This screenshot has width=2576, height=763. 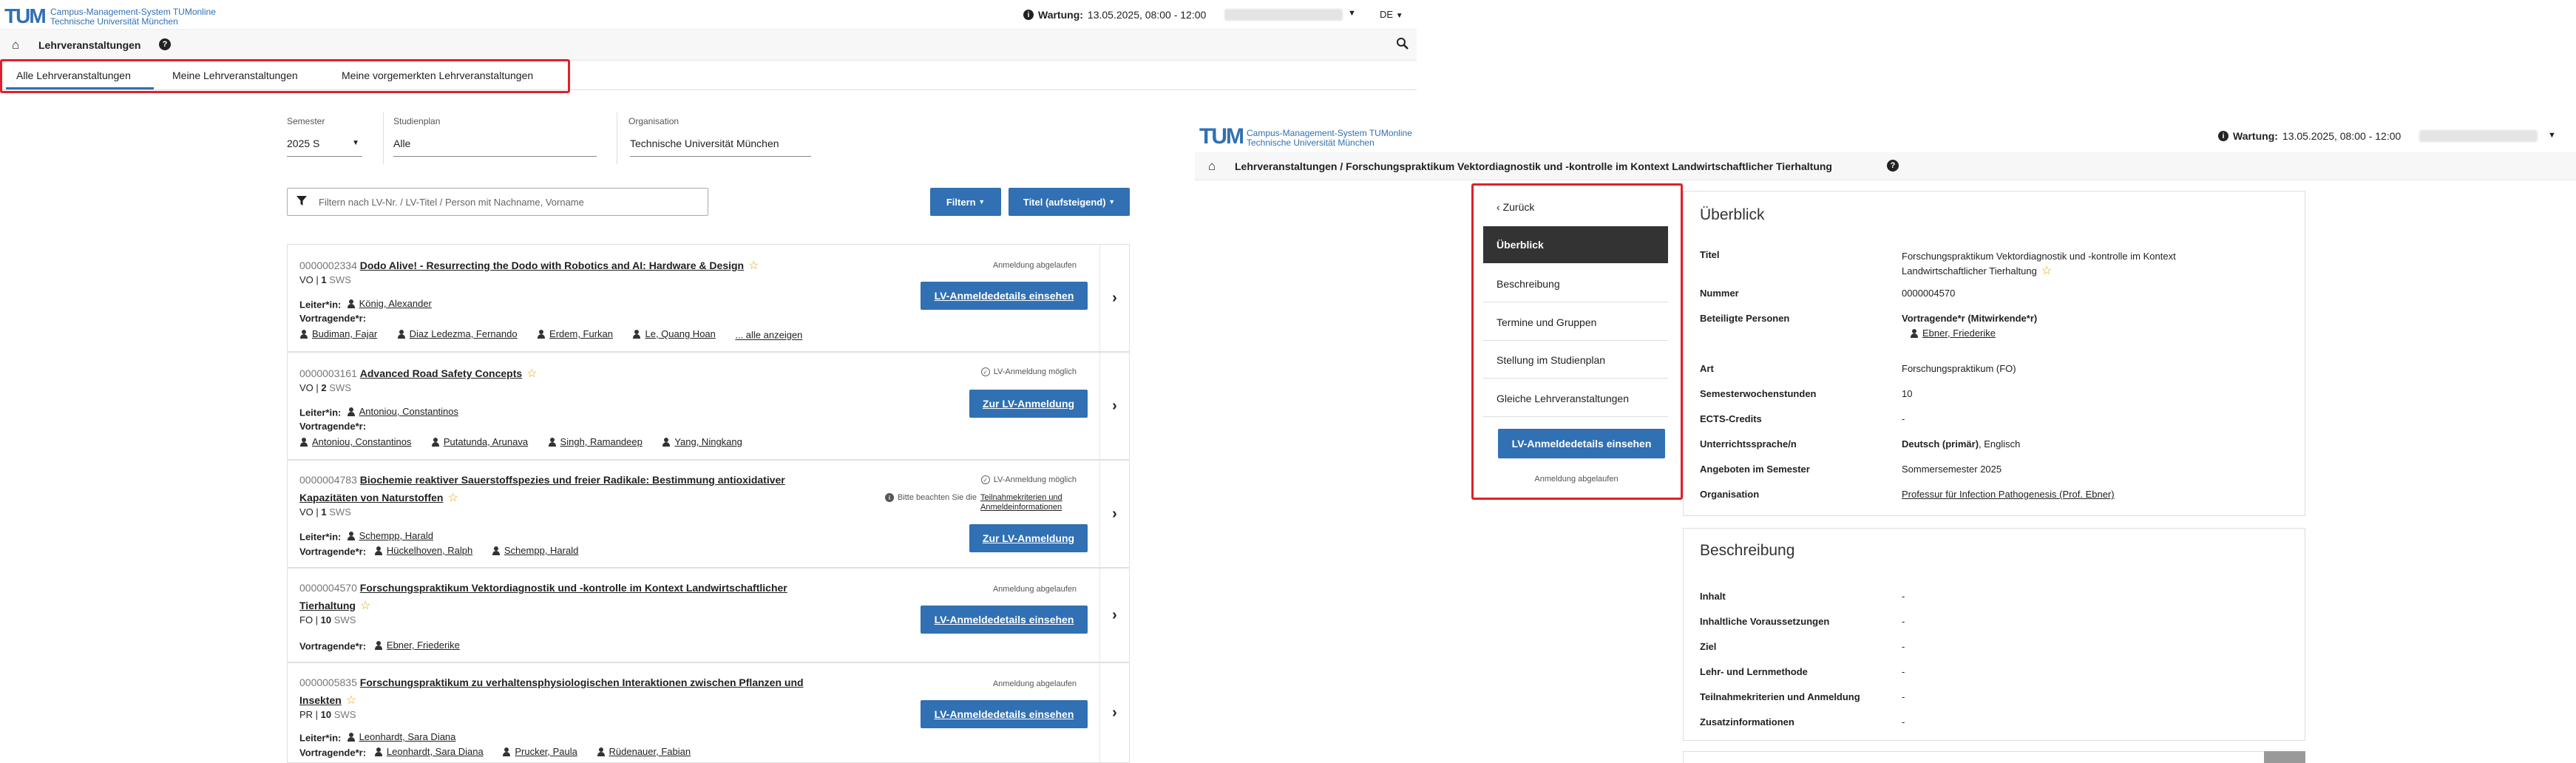 What do you see at coordinates (1402, 45) in the screenshot?
I see `search-icon` at bounding box center [1402, 45].